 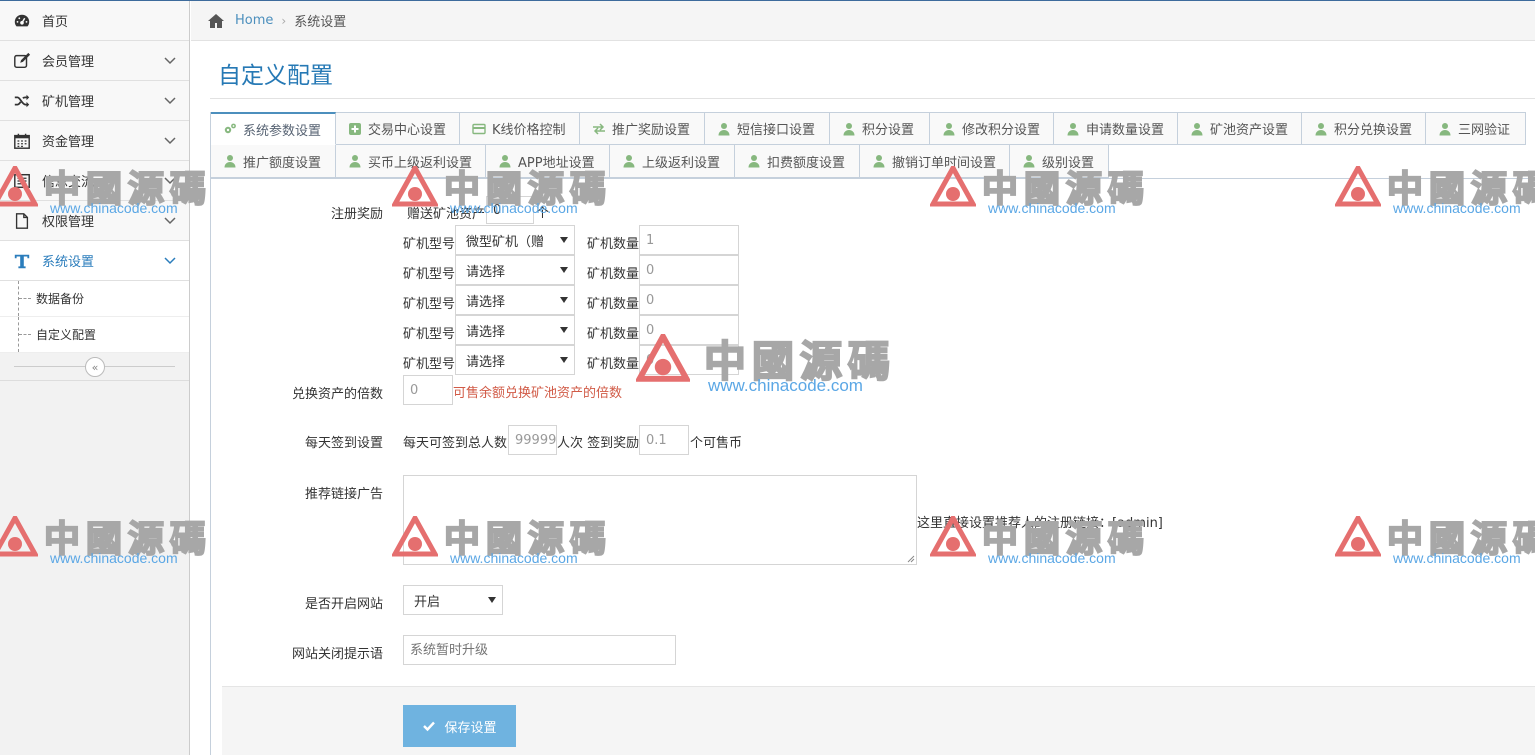 I want to click on tab-promo-quota: 推广额度设置, so click(x=273, y=161).